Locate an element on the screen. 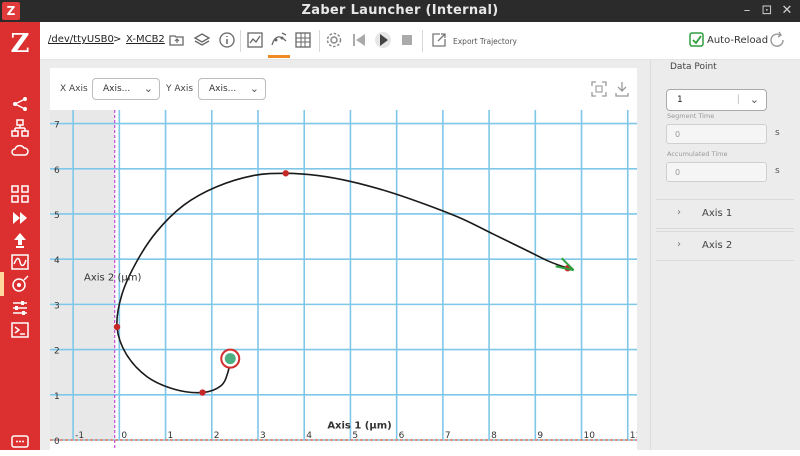  cloud-icon is located at coordinates (20, 150).